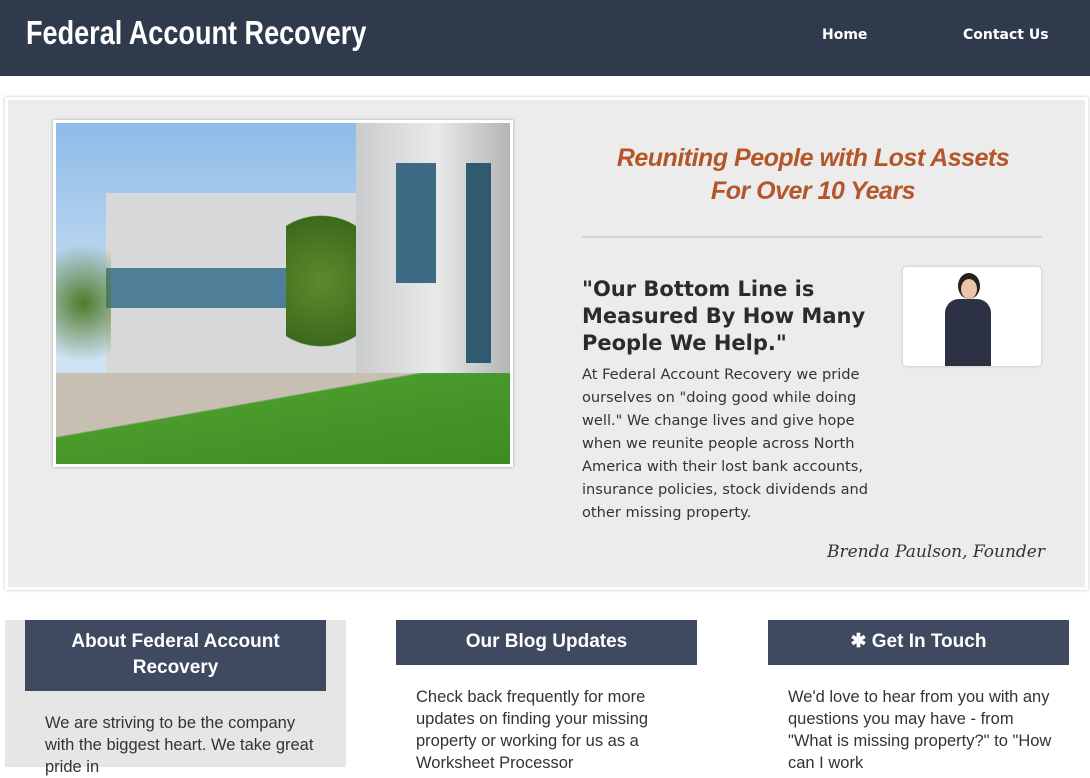 The height and width of the screenshot is (778, 1090). I want to click on tagline-line-2: For Over 10 Years, so click(813, 191).